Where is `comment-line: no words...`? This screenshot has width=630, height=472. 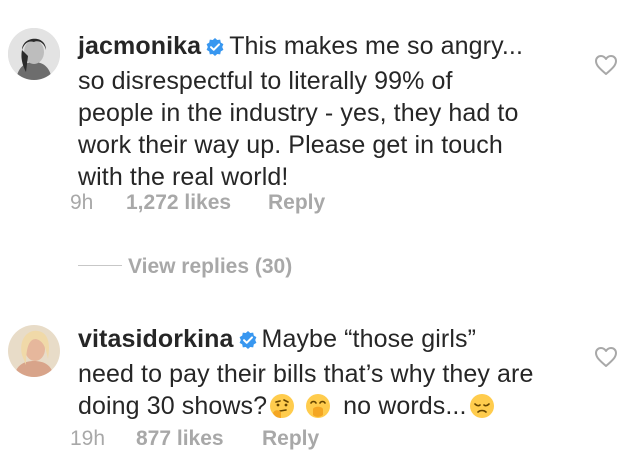
comment-line: no words... is located at coordinates (405, 406).